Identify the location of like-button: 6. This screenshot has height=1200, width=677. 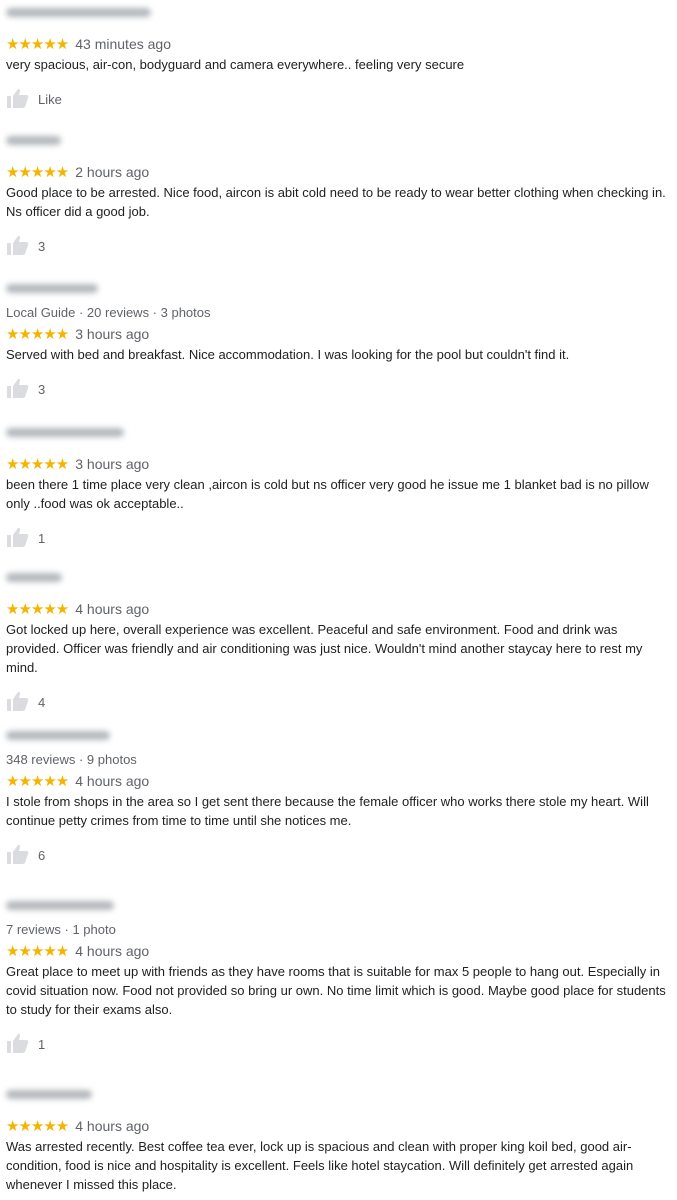
(337, 854).